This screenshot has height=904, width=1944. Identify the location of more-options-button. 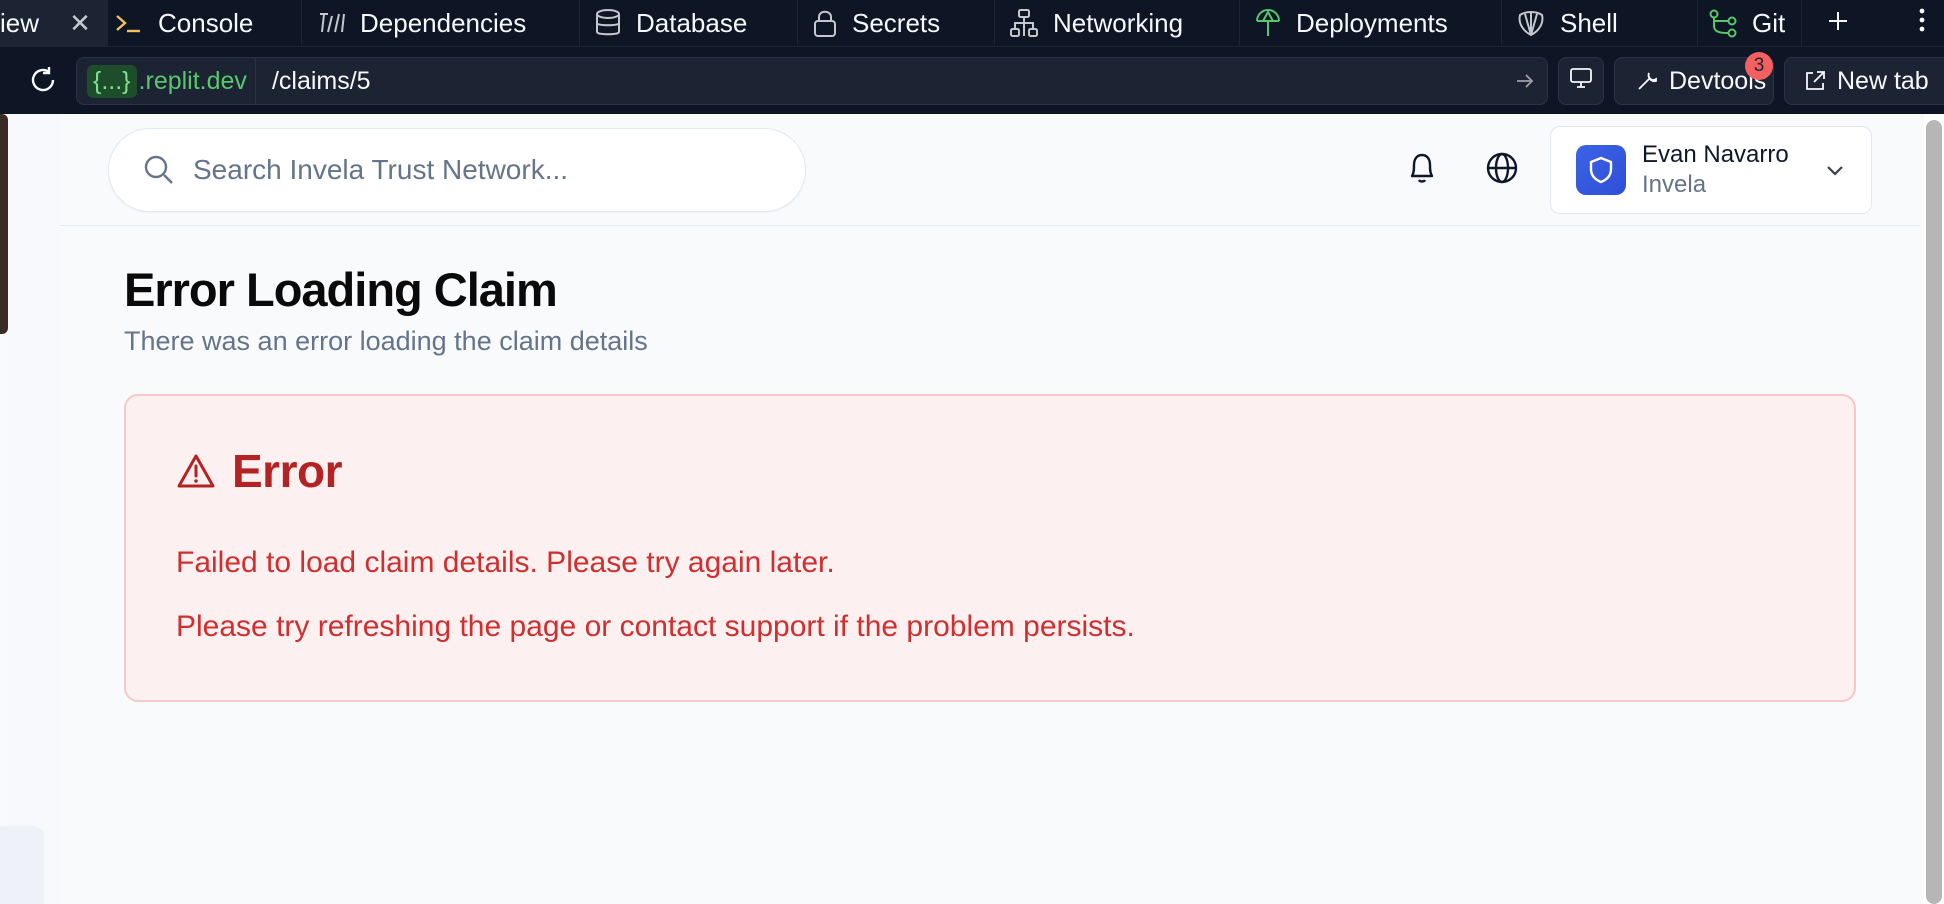
(1922, 23).